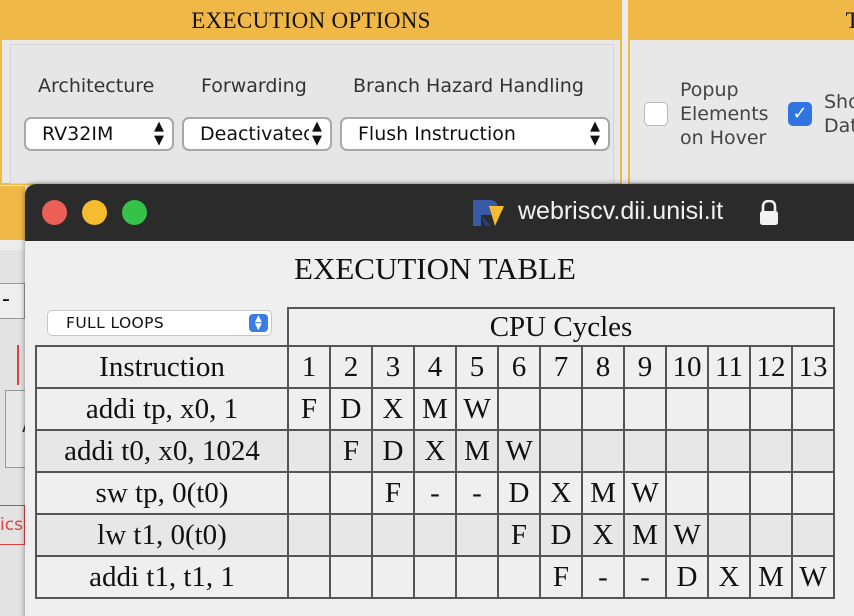 The image size is (854, 616). I want to click on architecture-select-value: RV32IM, so click(78, 134).